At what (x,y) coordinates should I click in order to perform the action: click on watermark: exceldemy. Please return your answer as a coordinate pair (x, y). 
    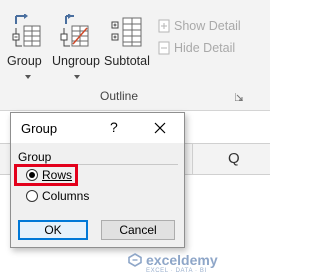
    Looking at the image, I should click on (173, 260).